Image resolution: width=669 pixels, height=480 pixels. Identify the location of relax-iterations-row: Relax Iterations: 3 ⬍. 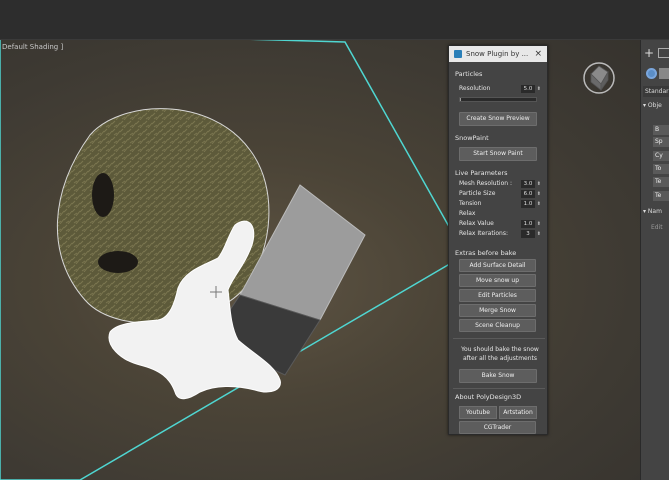
(500, 234).